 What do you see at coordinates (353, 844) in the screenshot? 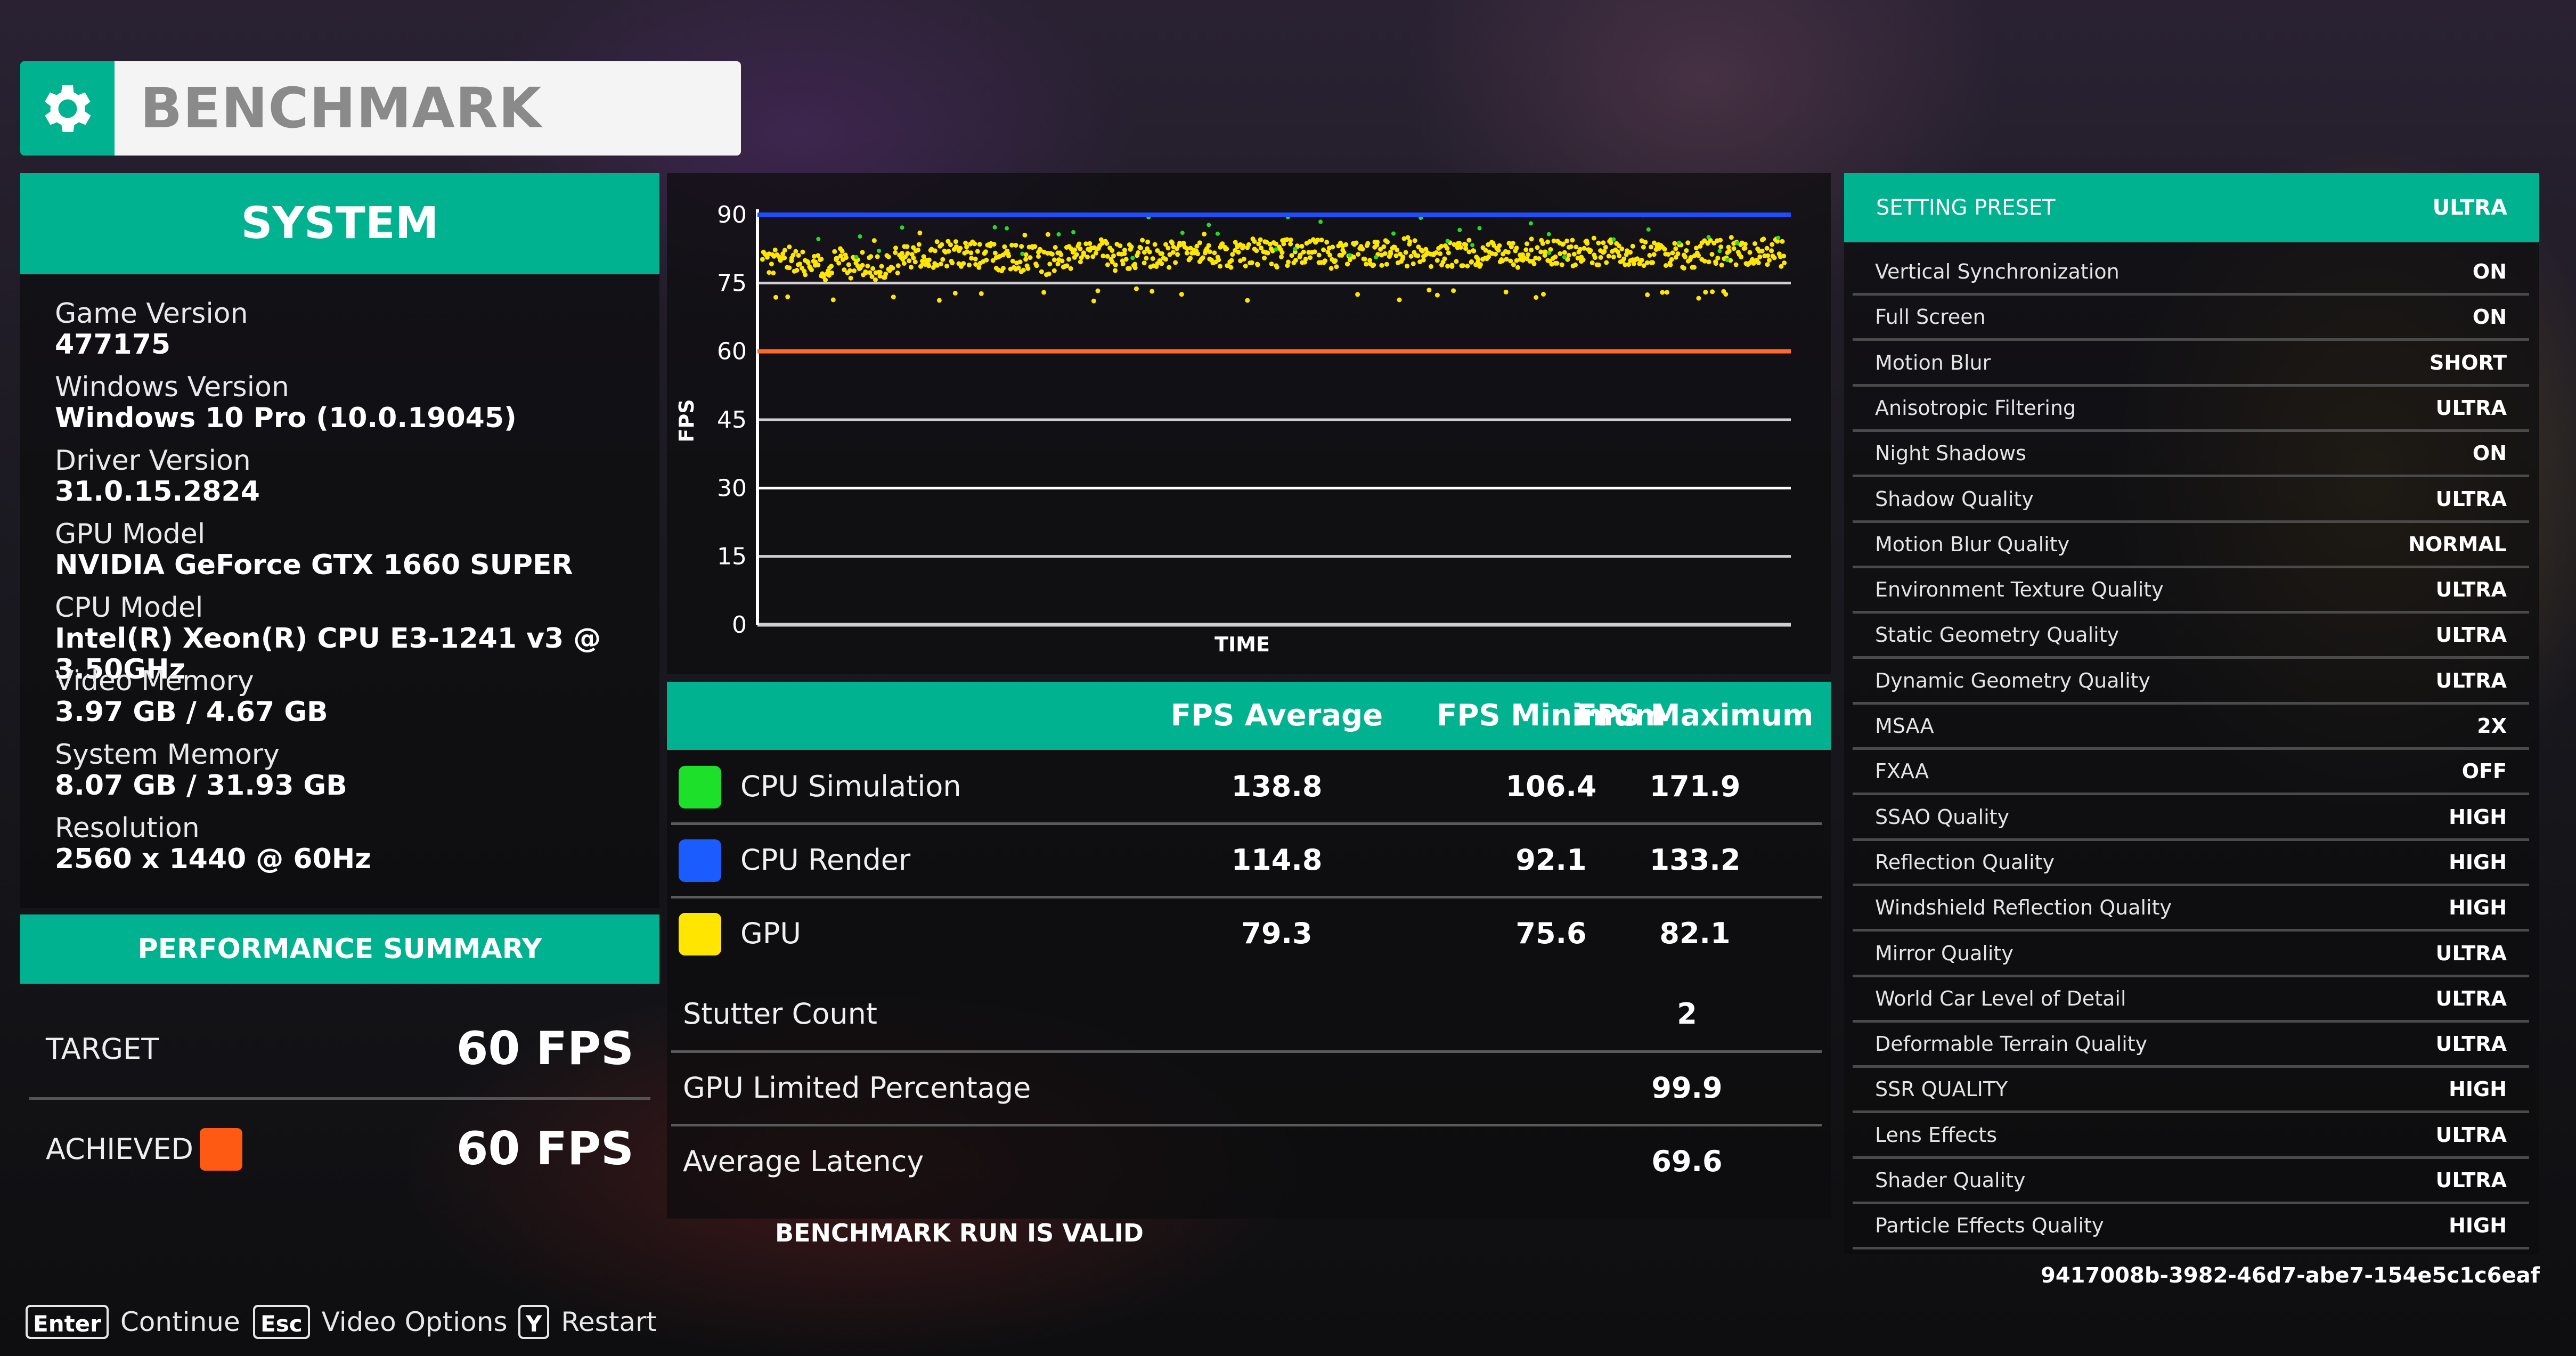
I see `system-row-resolution: Resolution 2560 x 1440 @ 60Hz` at bounding box center [353, 844].